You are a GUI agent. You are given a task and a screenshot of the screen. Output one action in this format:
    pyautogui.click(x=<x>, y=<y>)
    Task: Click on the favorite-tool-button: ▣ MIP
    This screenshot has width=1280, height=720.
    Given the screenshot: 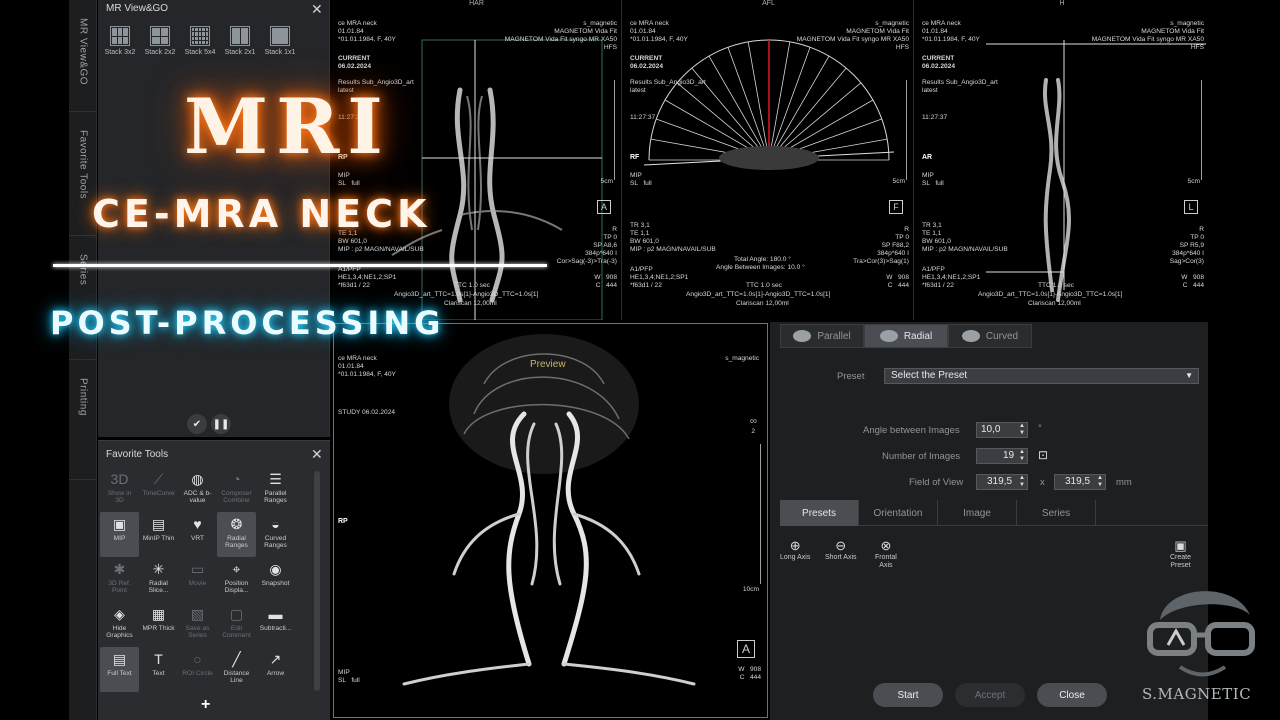 What is the action you would take?
    pyautogui.click(x=119, y=534)
    